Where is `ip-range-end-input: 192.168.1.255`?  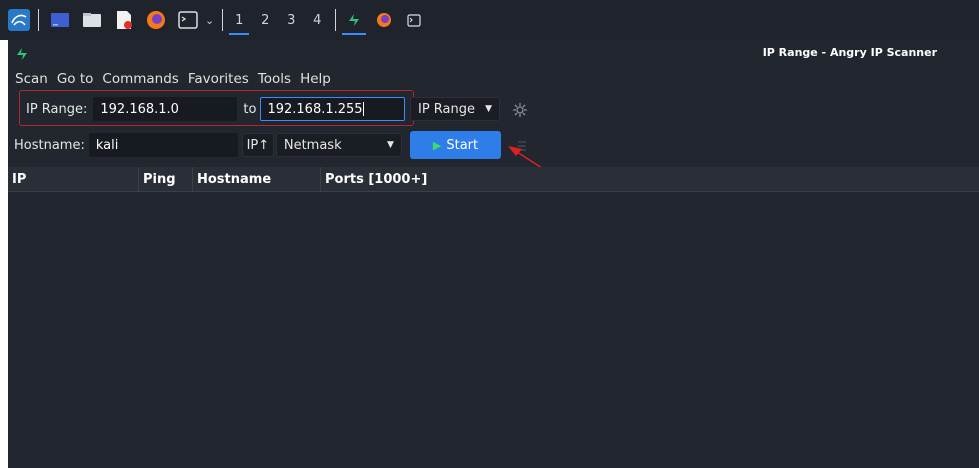
ip-range-end-input: 192.168.1.255 is located at coordinates (333, 109).